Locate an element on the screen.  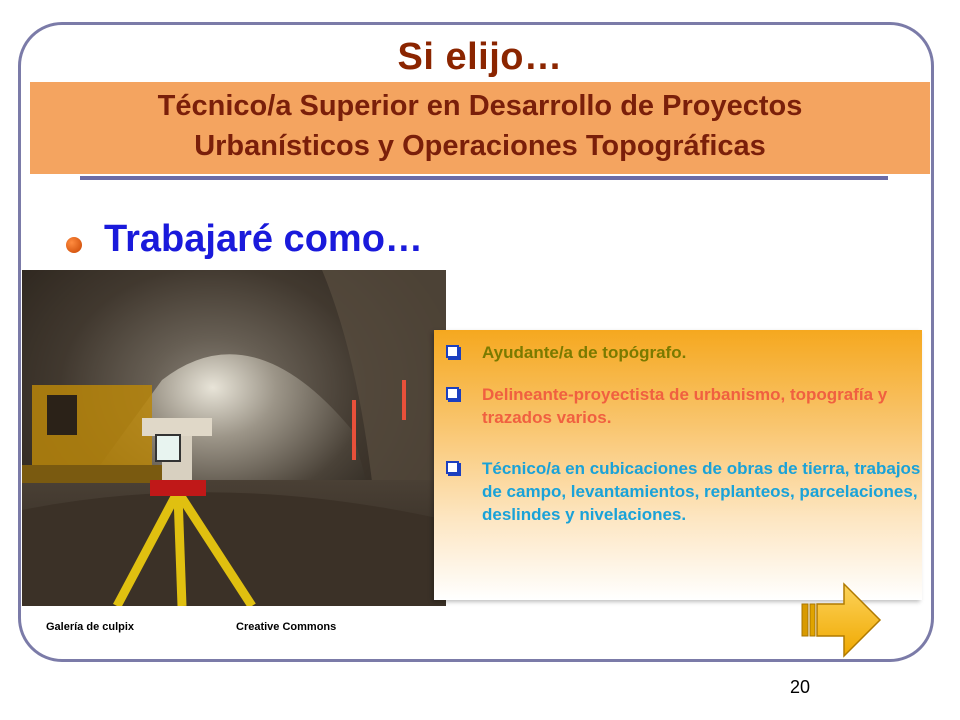
subtitle-line-2: Urbanísticos y Operaciones Topográficas is located at coordinates (480, 146).